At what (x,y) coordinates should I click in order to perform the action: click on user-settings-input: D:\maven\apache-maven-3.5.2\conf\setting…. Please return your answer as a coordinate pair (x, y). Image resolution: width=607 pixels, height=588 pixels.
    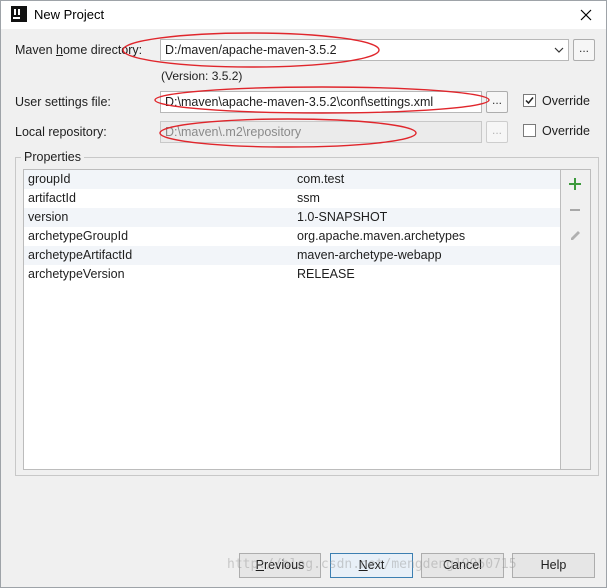
    Looking at the image, I should click on (321, 102).